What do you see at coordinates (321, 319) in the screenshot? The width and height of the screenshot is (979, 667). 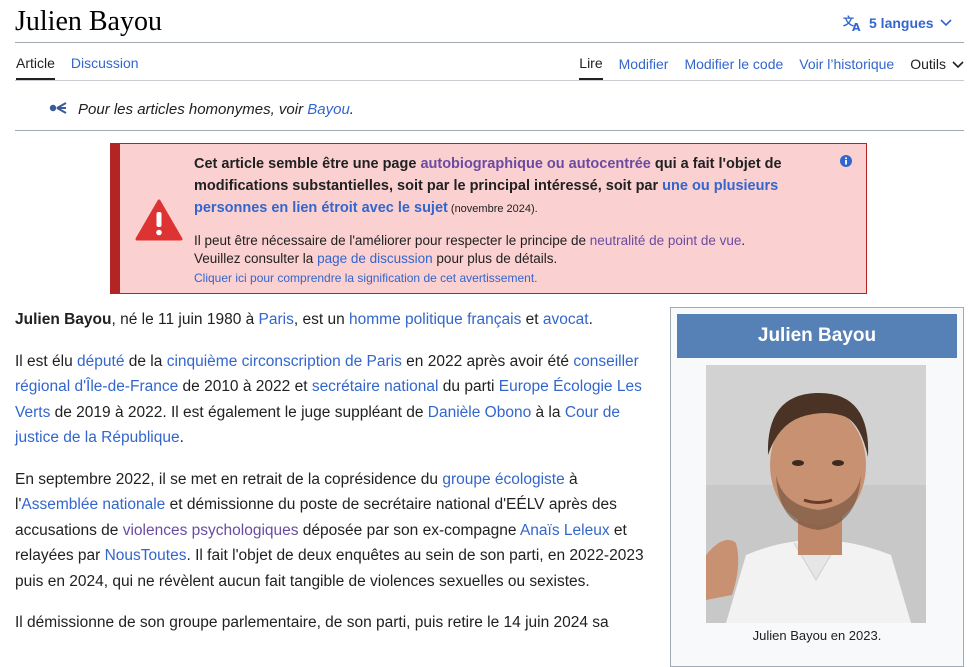 I see `text: , est un` at bounding box center [321, 319].